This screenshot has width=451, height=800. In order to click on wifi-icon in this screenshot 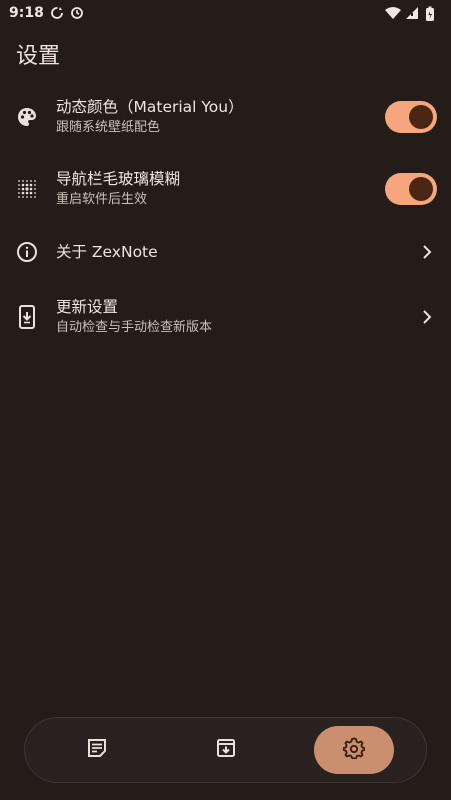, I will do `click(393, 13)`.